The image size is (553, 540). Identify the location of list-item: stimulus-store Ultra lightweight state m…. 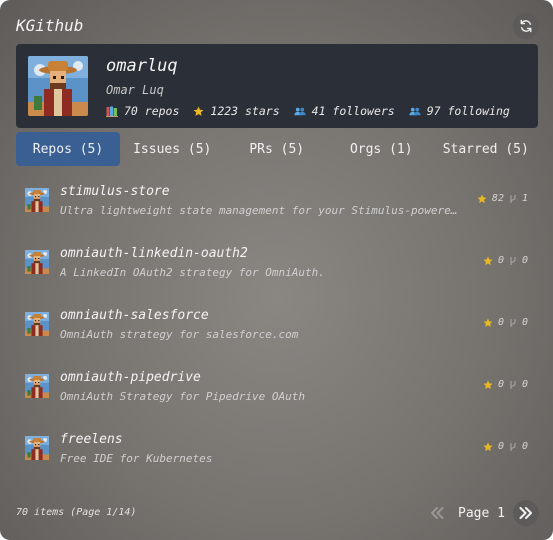
(277, 203).